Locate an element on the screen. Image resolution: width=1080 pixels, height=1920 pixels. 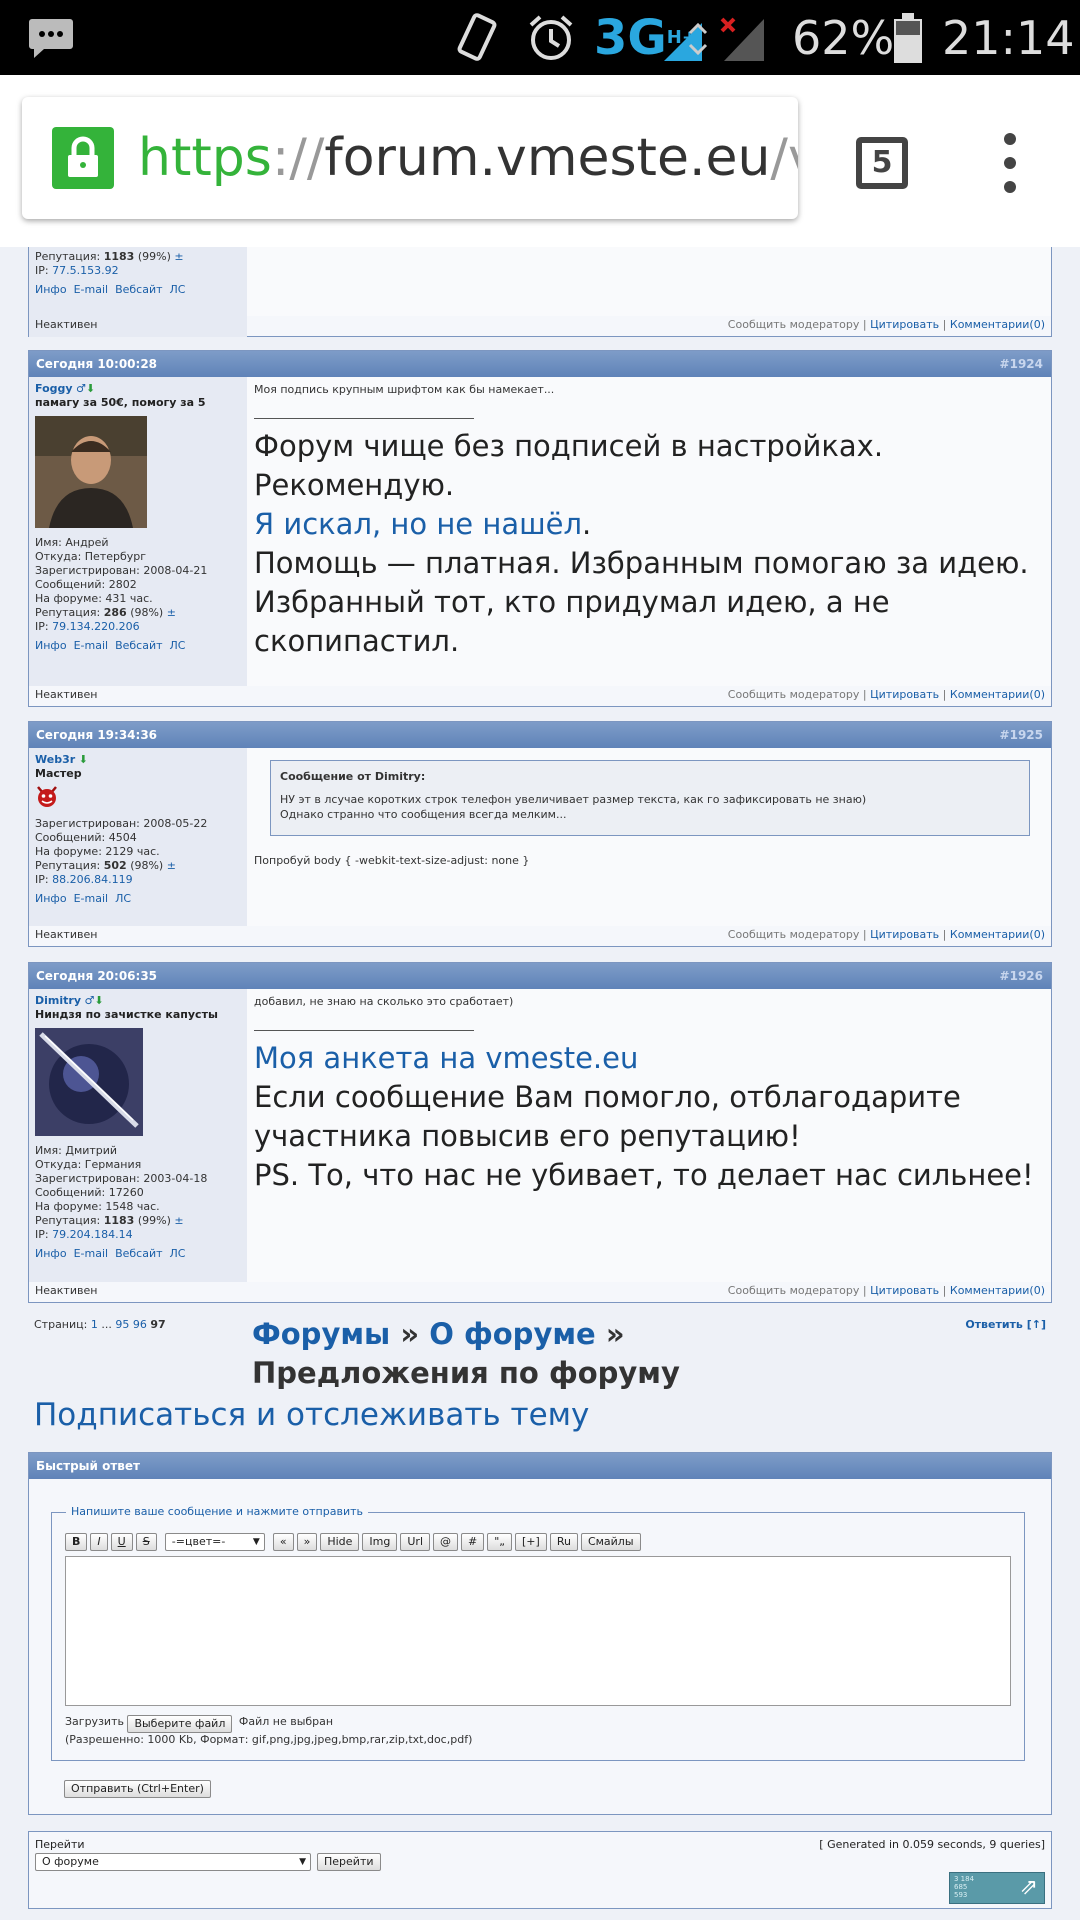
overflow-menu-icon is located at coordinates (1010, 169).